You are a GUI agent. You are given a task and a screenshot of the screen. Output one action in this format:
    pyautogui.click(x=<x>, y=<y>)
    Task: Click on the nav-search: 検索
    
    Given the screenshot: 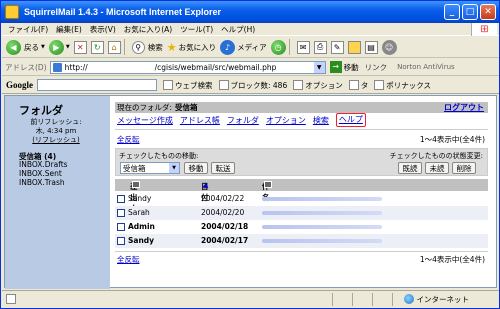 What is the action you would take?
    pyautogui.click(x=321, y=120)
    